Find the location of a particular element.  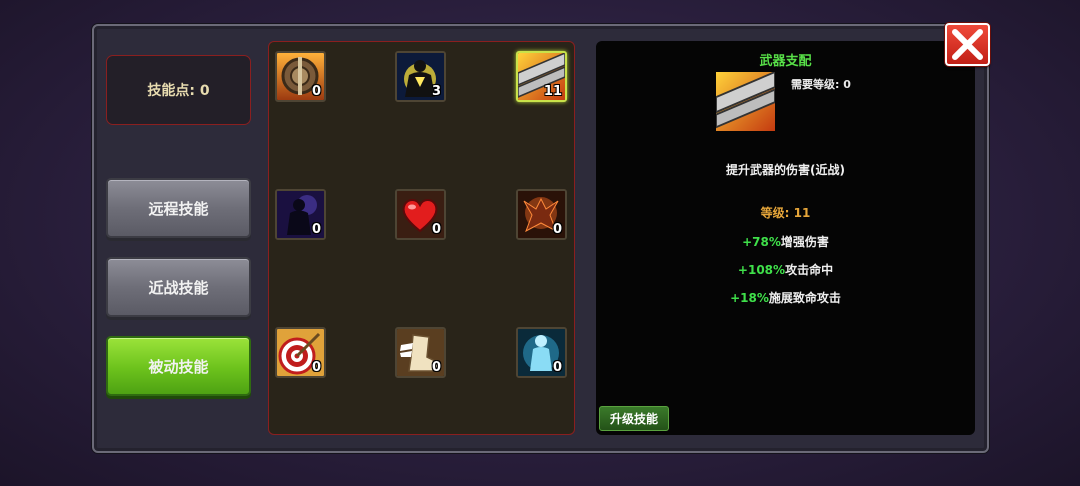

close-icon is located at coordinates (967, 44).